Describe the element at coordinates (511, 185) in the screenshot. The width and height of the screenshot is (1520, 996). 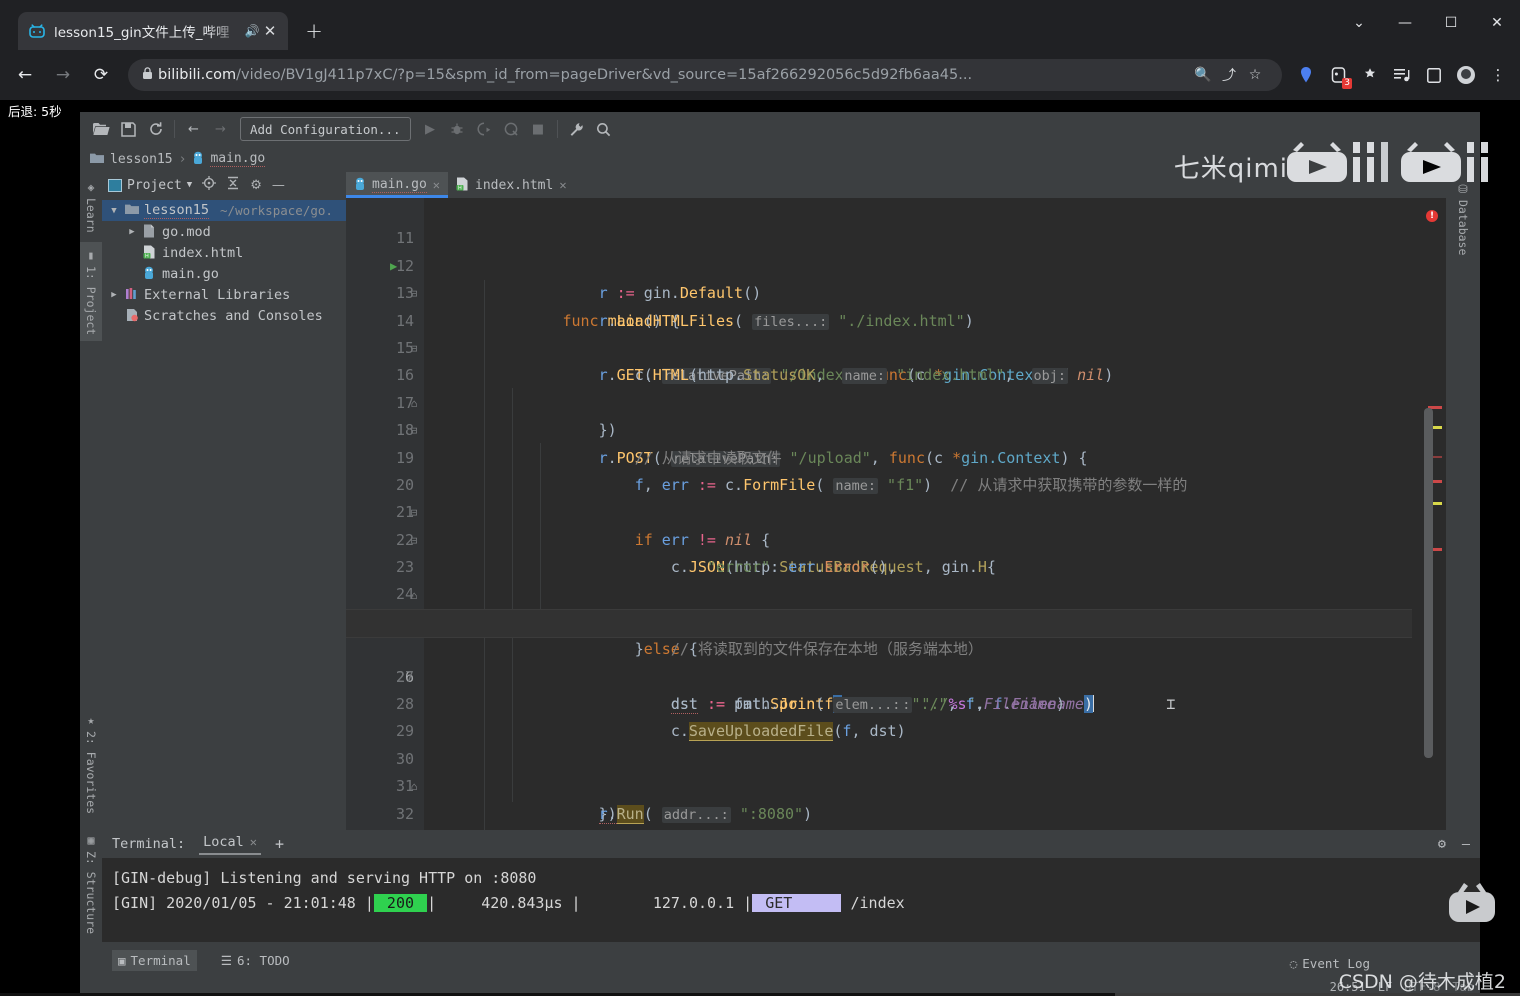
I see `tab-index-html: H index.html ✕` at that location.